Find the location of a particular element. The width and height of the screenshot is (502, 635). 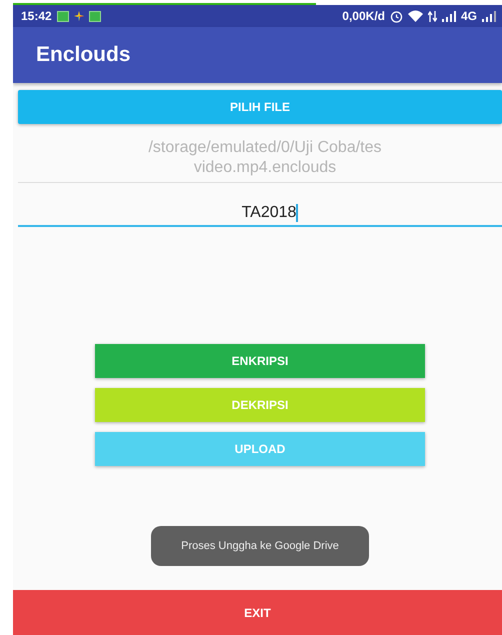

file-path: /storage/emulated/0/Uji Coba/tes video.mp4.enclouds is located at coordinates (264, 158).